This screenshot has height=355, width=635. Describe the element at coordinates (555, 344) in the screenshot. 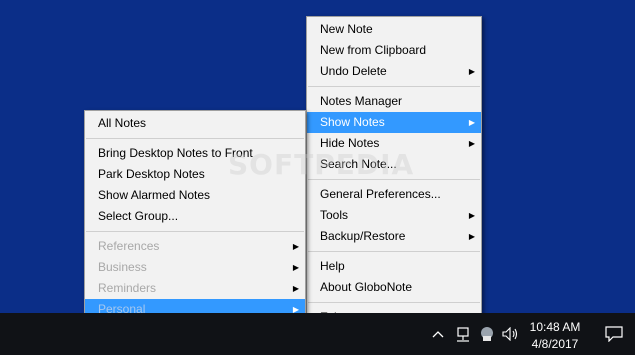

I see `clock-date: 4/8/2017` at that location.